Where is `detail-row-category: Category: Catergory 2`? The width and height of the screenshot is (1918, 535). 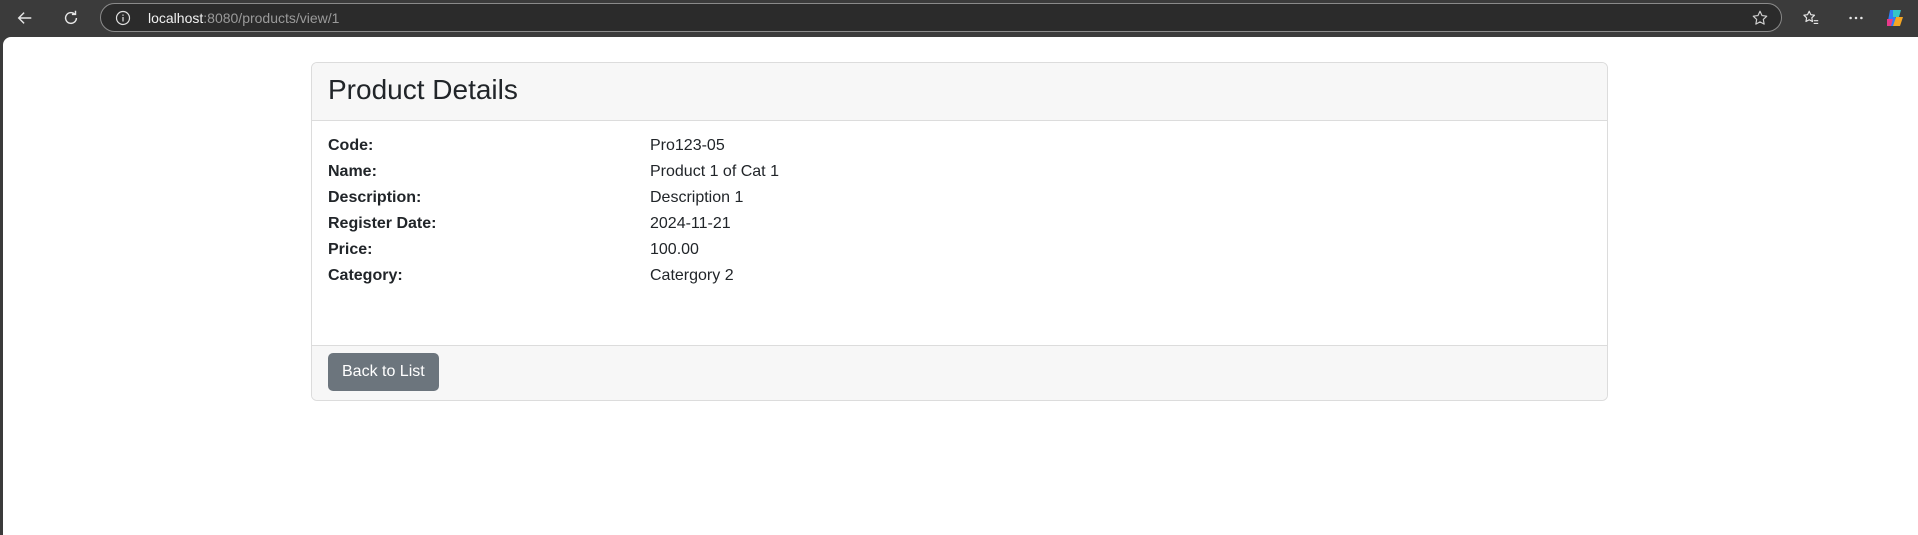
detail-row-category: Category: Catergory 2 is located at coordinates (958, 278).